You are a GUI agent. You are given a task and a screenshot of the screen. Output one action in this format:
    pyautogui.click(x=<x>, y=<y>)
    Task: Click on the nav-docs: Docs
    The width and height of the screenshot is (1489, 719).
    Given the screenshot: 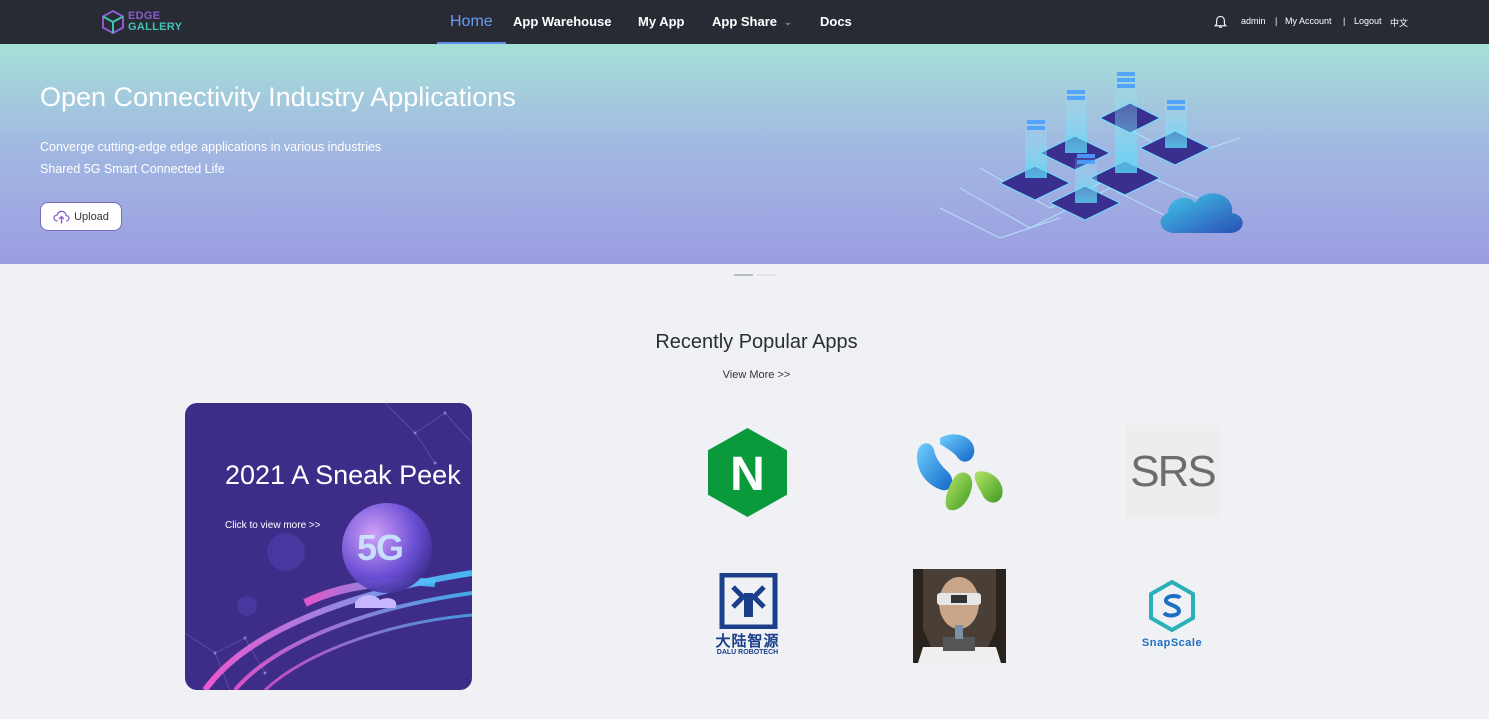 What is the action you would take?
    pyautogui.click(x=836, y=22)
    